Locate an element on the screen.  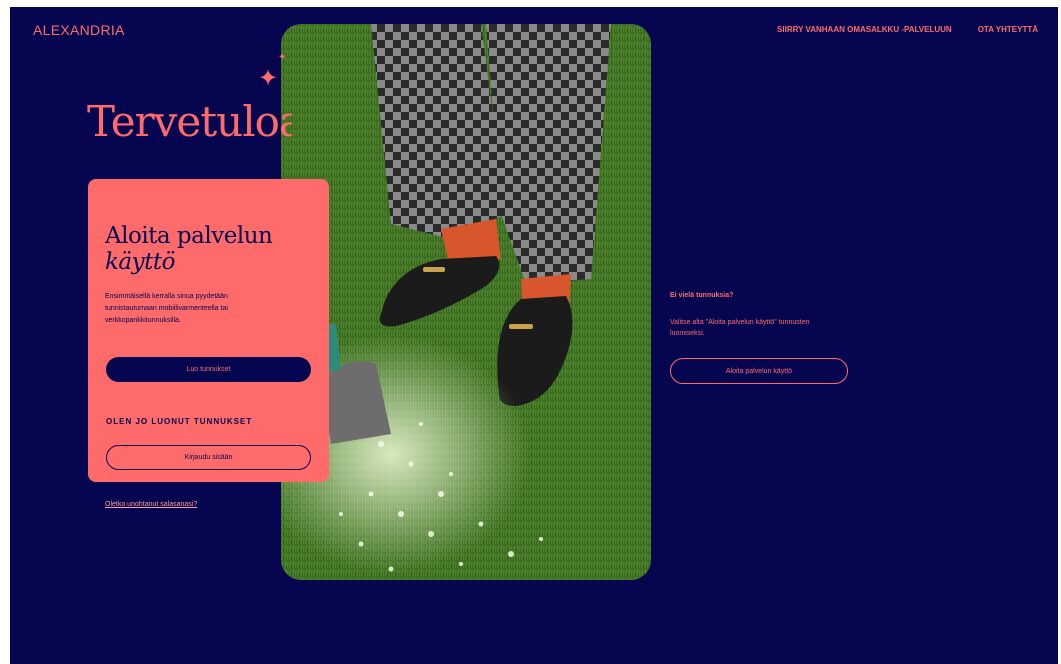
card-title-line2: käyttö is located at coordinates (140, 262).